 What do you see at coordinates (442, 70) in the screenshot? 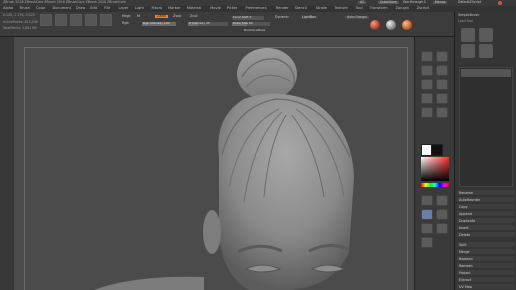
I see `zoom-button` at bounding box center [442, 70].